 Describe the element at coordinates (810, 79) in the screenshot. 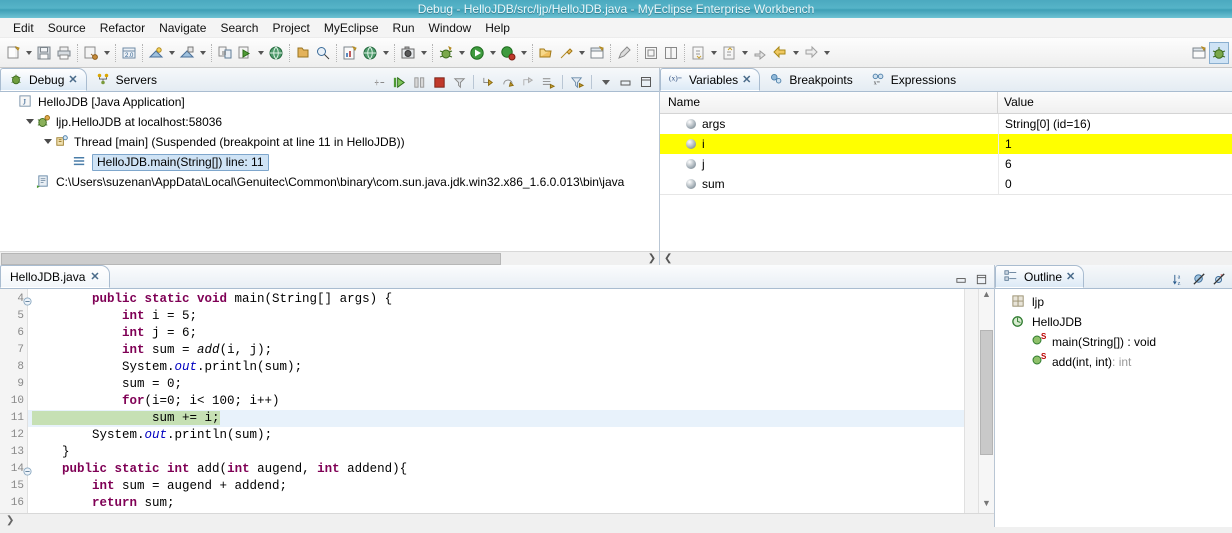

I see `tab-breakpoints: Breakpoints` at that location.